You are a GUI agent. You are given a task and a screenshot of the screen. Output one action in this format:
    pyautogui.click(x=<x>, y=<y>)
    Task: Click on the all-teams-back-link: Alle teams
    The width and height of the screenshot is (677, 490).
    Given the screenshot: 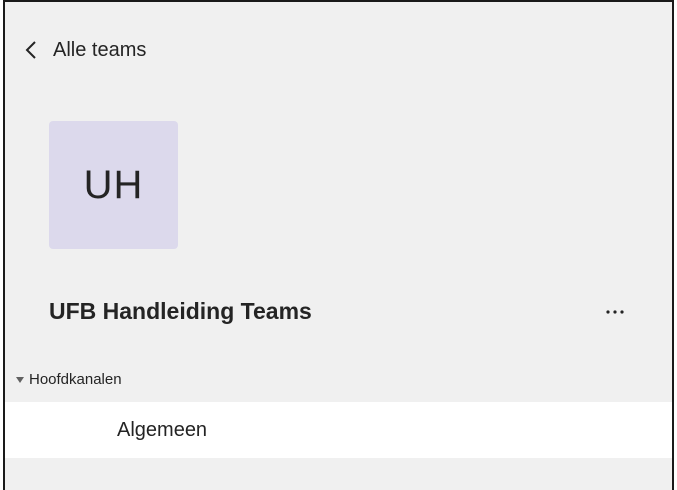 What is the action you would take?
    pyautogui.click(x=82, y=50)
    